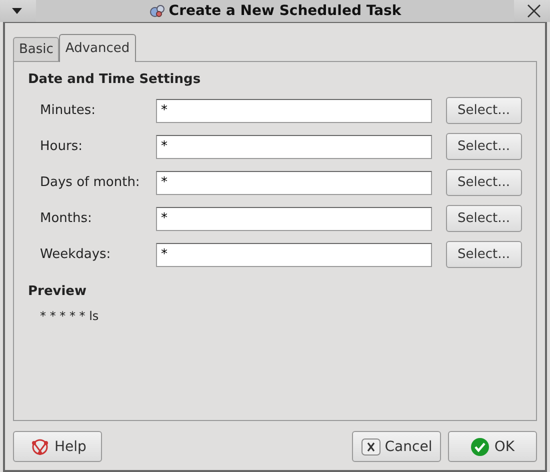  Describe the element at coordinates (396, 446) in the screenshot. I see `cancel-button: Cancel` at that location.